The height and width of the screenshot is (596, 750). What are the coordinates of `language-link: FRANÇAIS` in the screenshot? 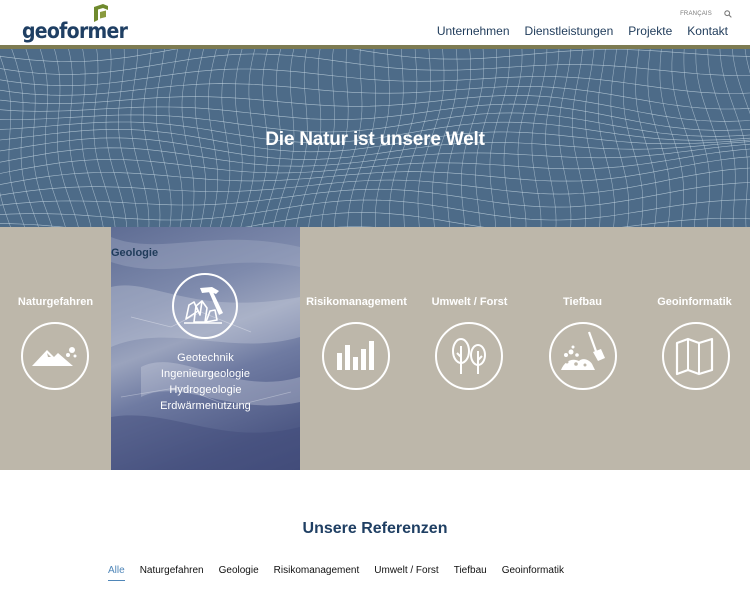 It's located at (696, 14).